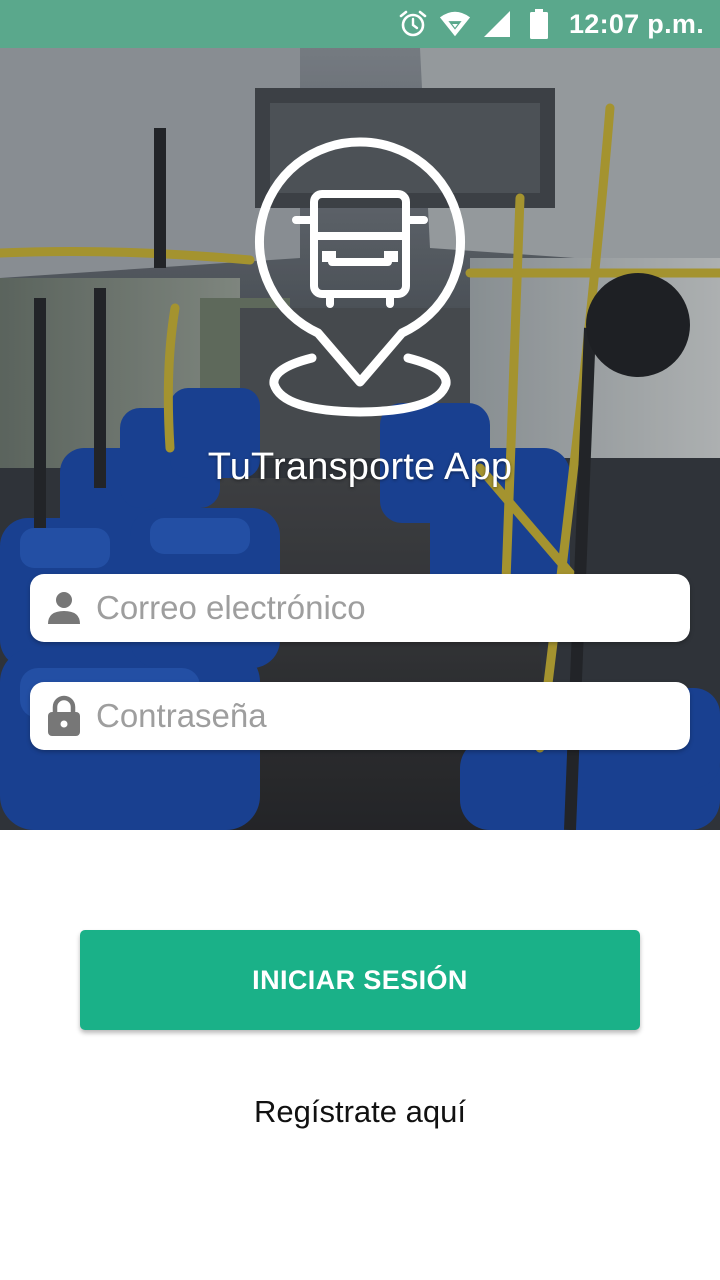 Image resolution: width=720 pixels, height=1280 pixels. Describe the element at coordinates (360, 980) in the screenshot. I see `login-button: INICIAR SESIÓN` at that location.